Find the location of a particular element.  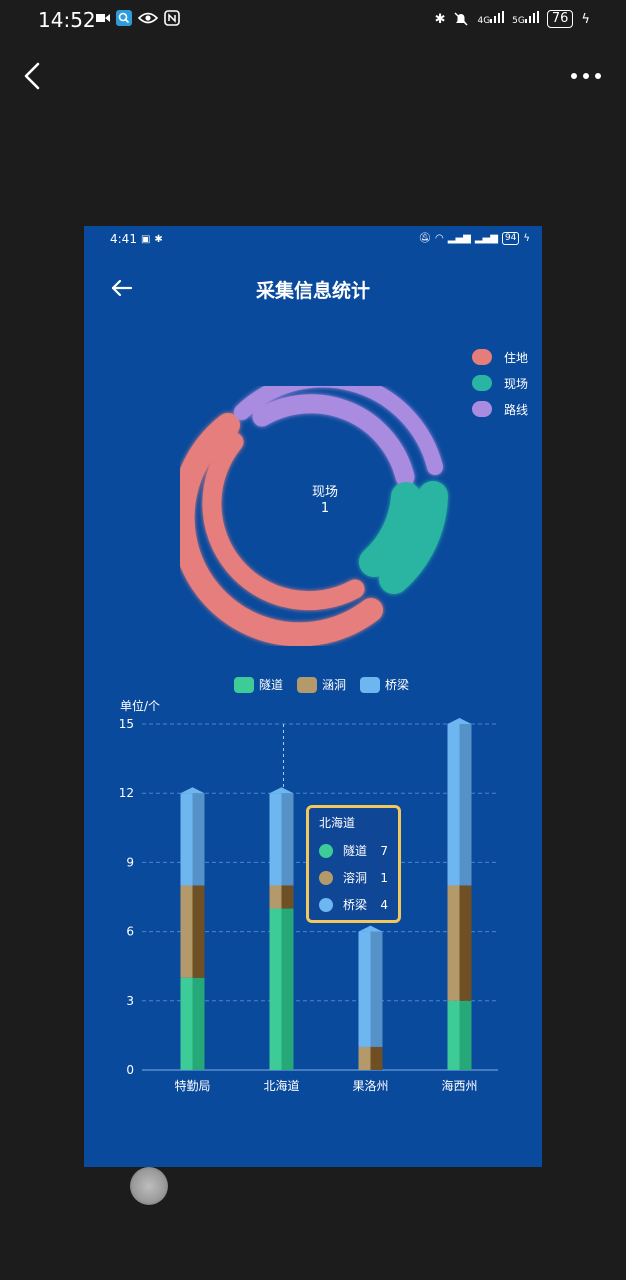

y-tick-label: 6 is located at coordinates (130, 932).